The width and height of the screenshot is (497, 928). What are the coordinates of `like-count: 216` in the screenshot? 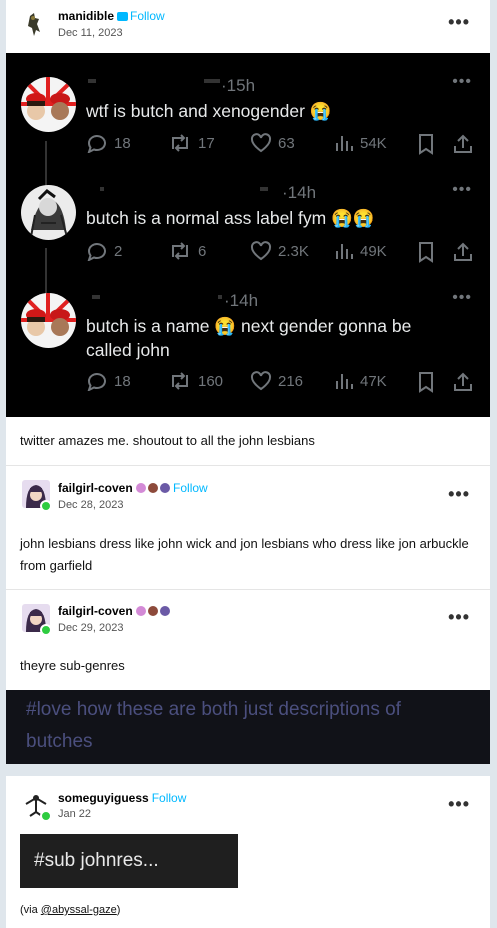 It's located at (276, 381).